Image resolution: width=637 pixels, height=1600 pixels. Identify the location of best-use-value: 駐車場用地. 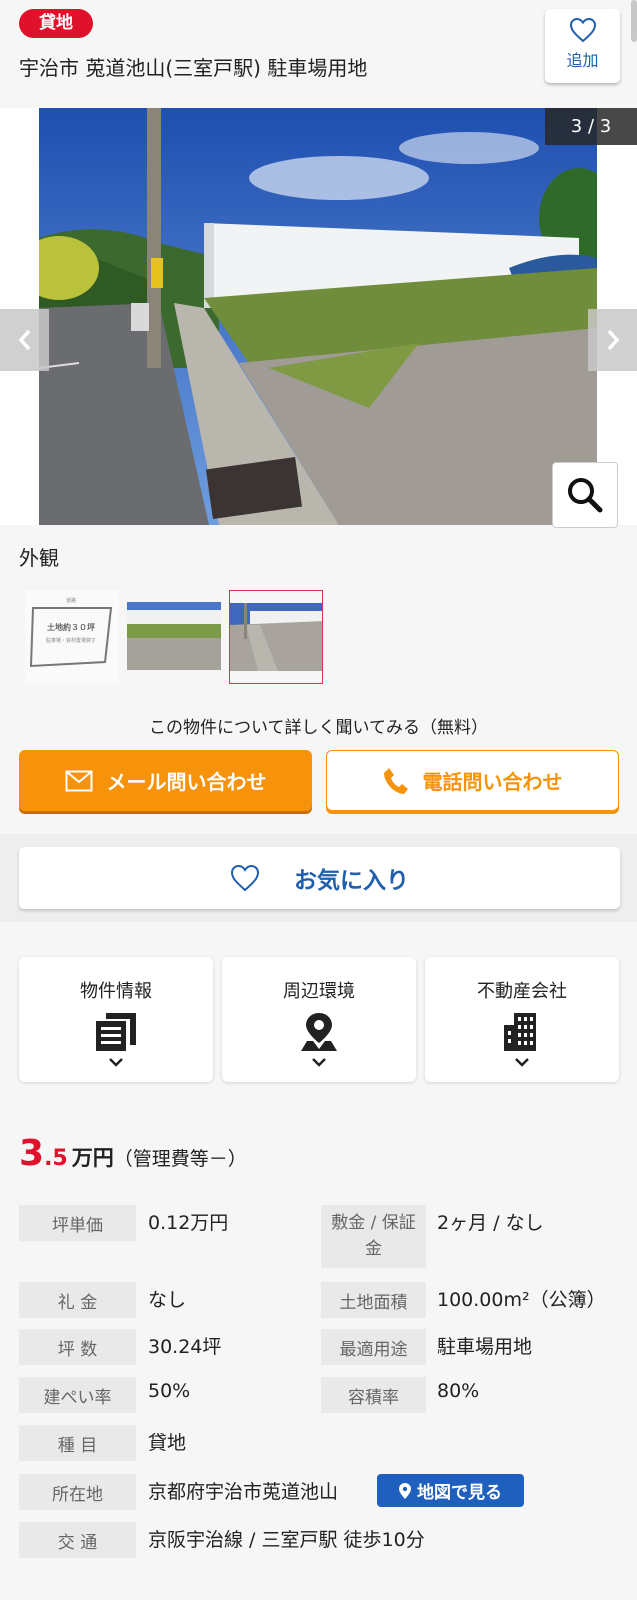
(485, 1347).